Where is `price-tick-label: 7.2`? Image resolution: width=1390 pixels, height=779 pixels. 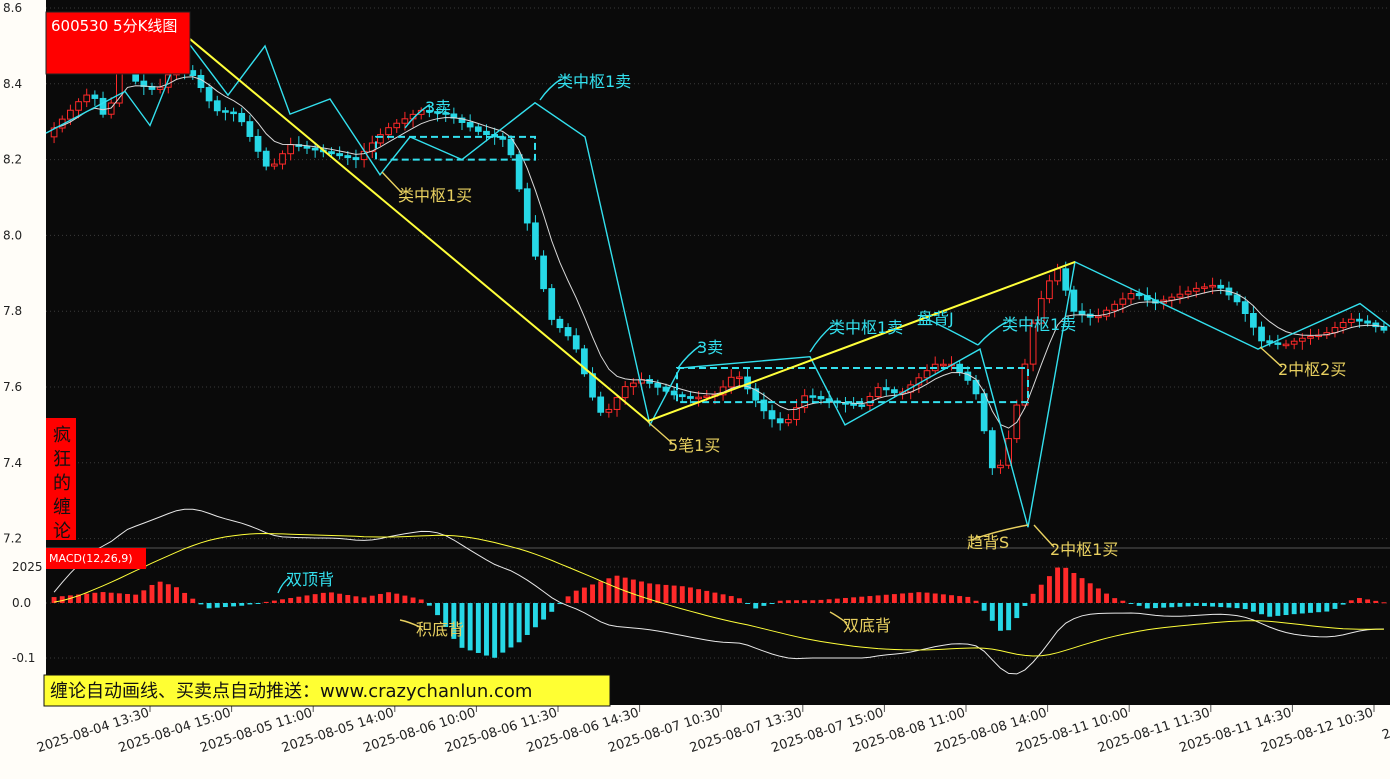 price-tick-label: 7.2 is located at coordinates (12, 539).